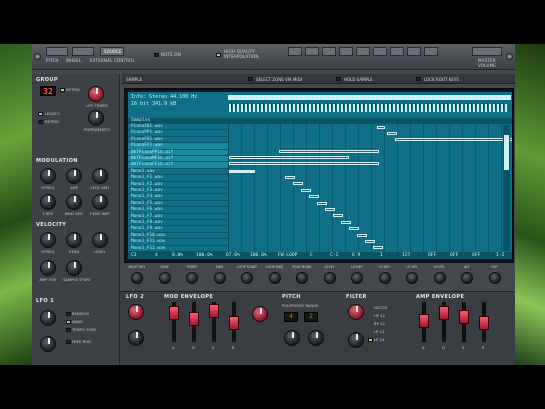 This screenshot has height=409, width=545. I want to click on portamento-knob, so click(96, 118).